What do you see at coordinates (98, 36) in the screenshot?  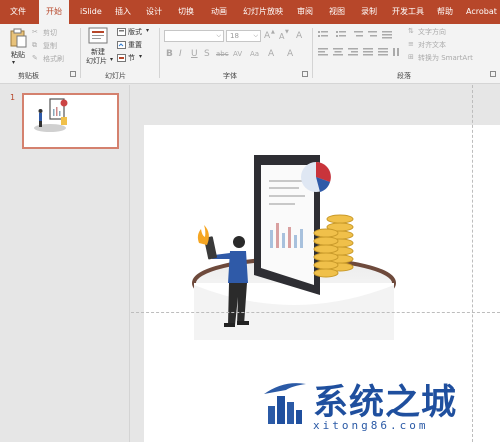 I see `new-slide-icon` at bounding box center [98, 36].